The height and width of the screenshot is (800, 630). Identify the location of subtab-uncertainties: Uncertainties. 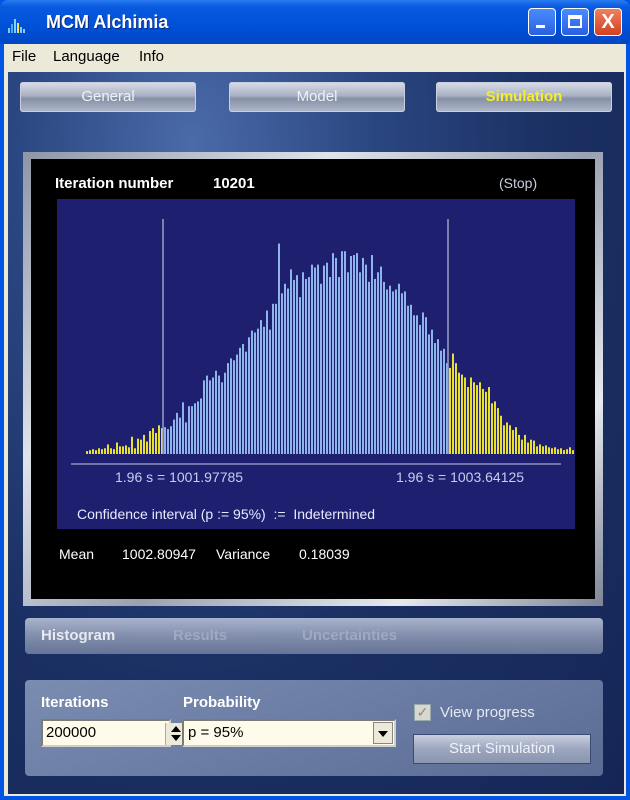
(349, 635).